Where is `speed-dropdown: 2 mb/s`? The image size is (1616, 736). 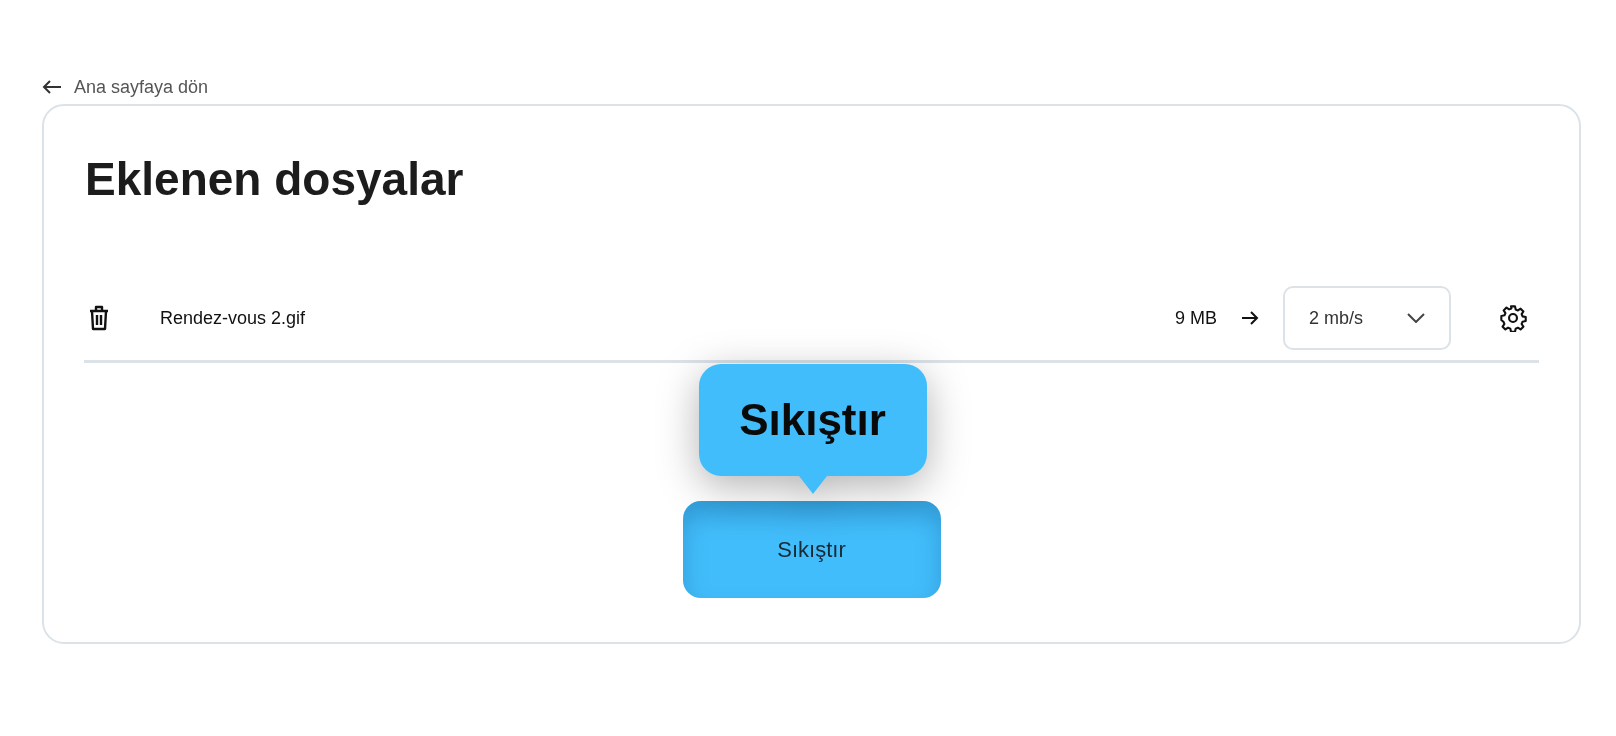 speed-dropdown: 2 mb/s is located at coordinates (1367, 318).